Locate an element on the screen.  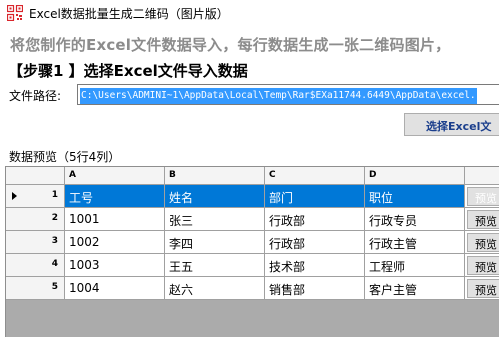
row-header: 4 is located at coordinates (35, 265).